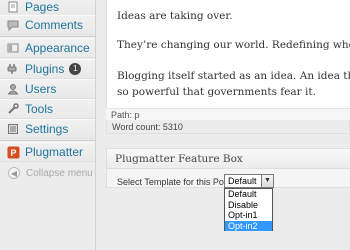 The width and height of the screenshot is (350, 250). What do you see at coordinates (248, 225) in the screenshot?
I see `option-opt-in2: Opt-in2` at bounding box center [248, 225].